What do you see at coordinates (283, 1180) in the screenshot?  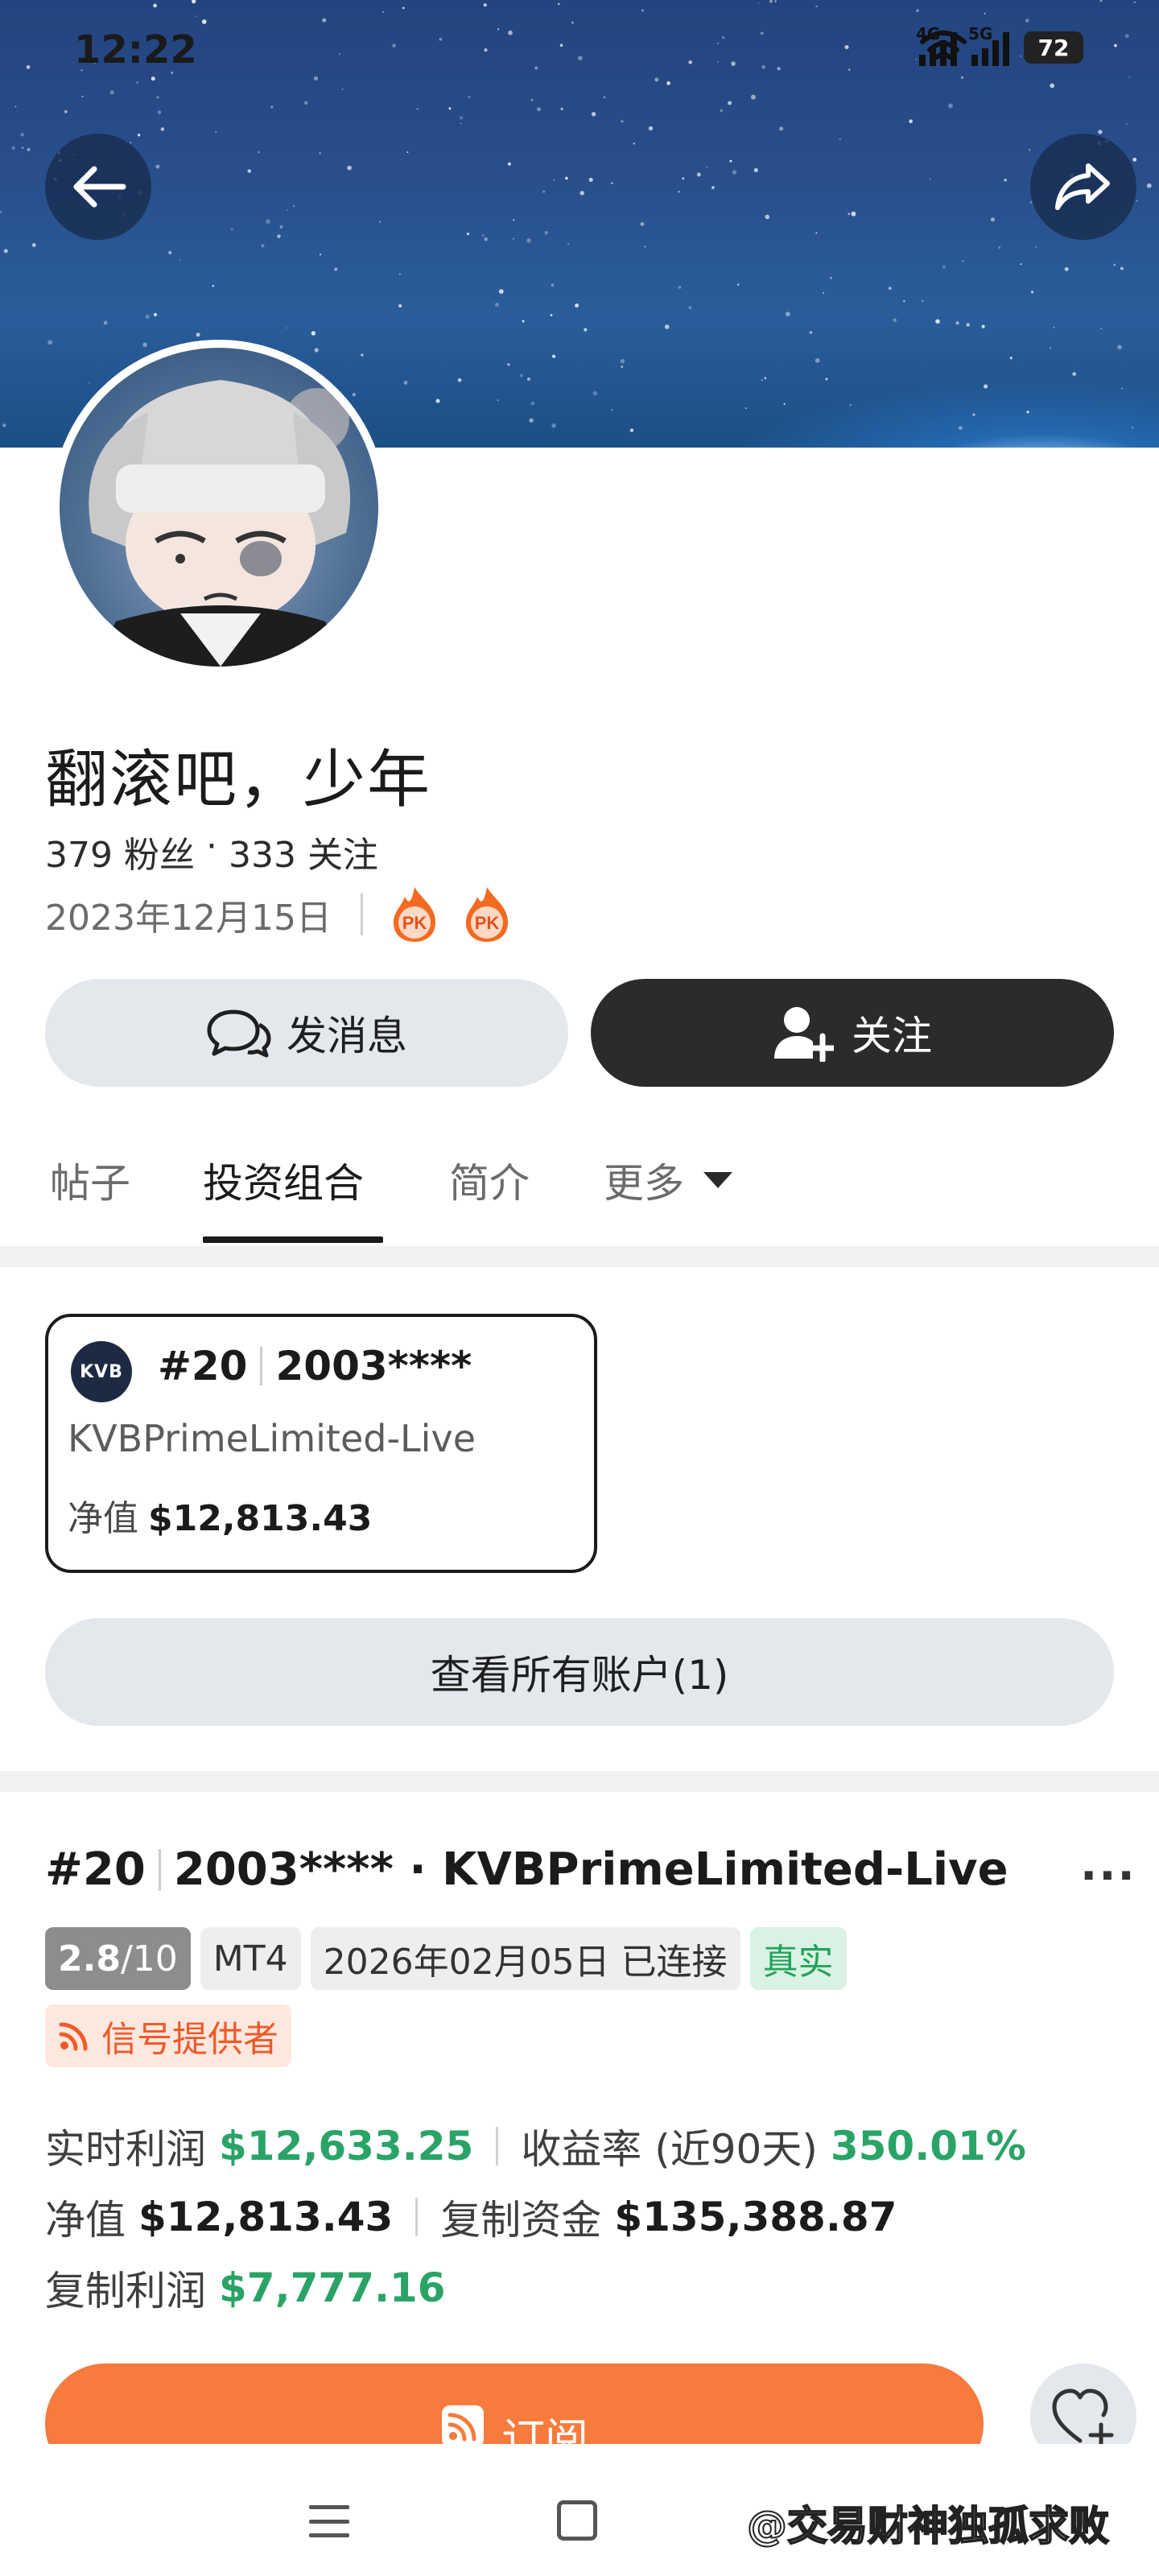 I see `tab-portfolio: 投资组合` at bounding box center [283, 1180].